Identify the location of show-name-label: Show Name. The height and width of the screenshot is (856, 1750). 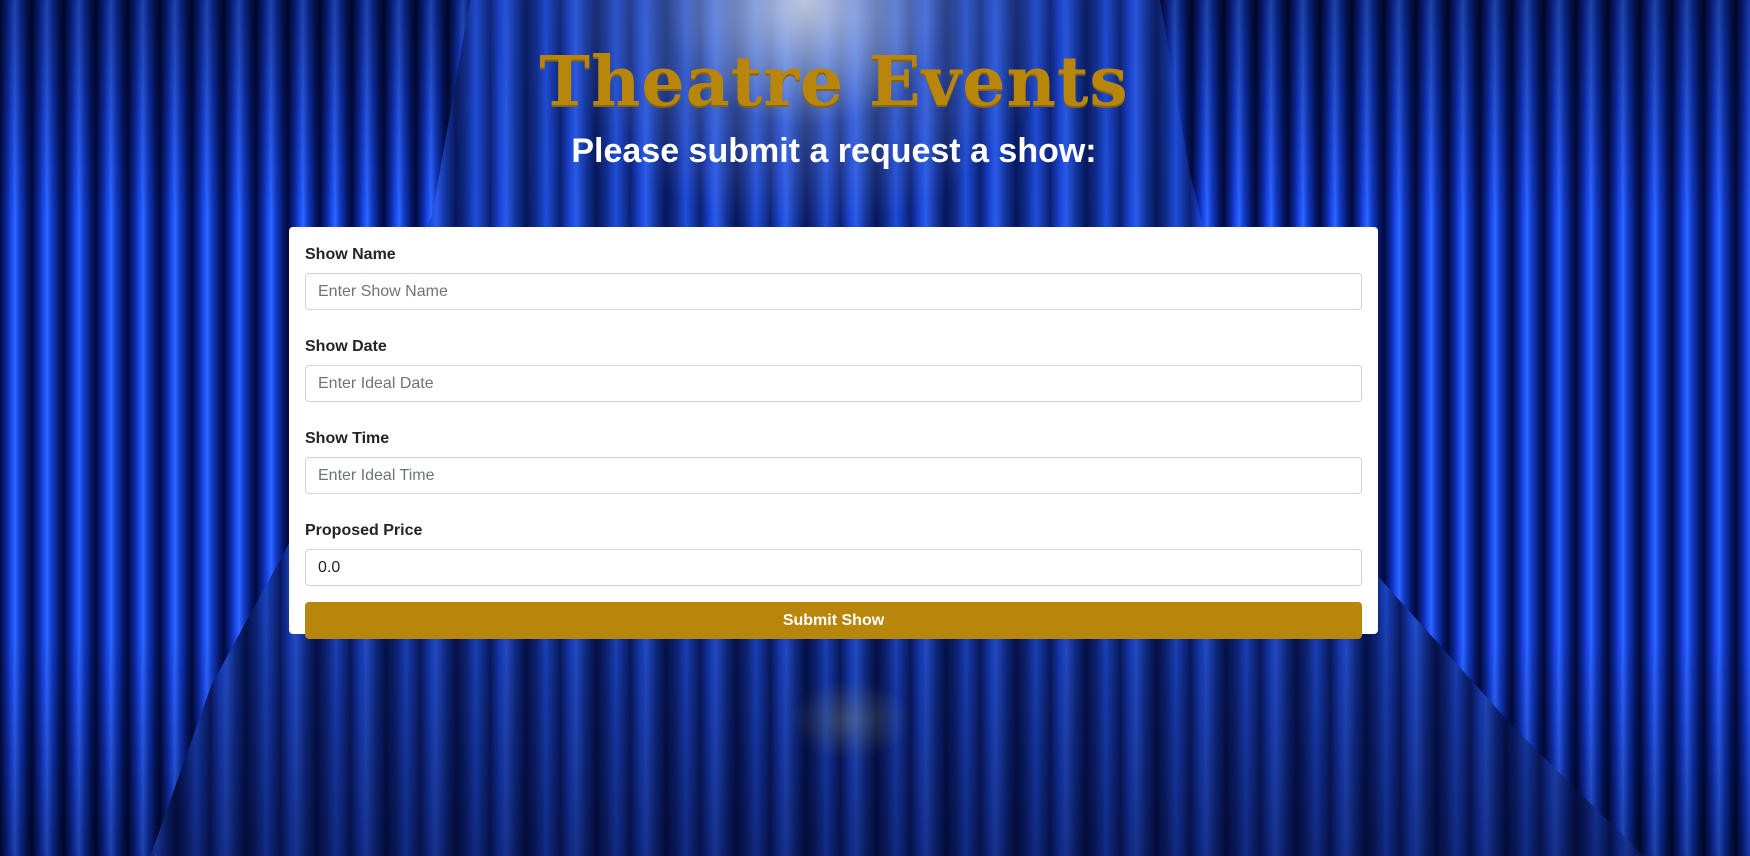
(350, 254).